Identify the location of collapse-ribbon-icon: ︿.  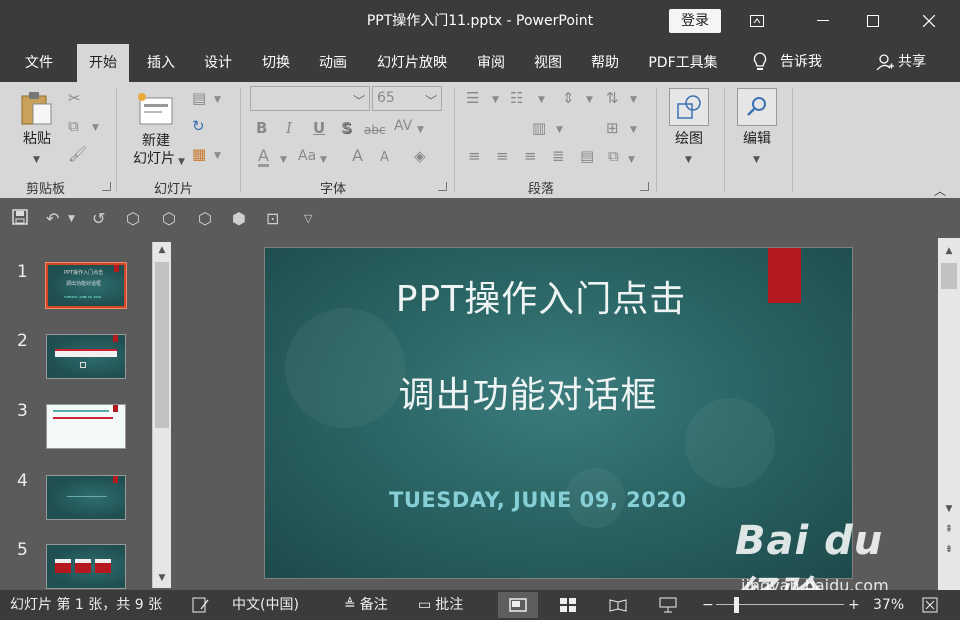
(940, 190).